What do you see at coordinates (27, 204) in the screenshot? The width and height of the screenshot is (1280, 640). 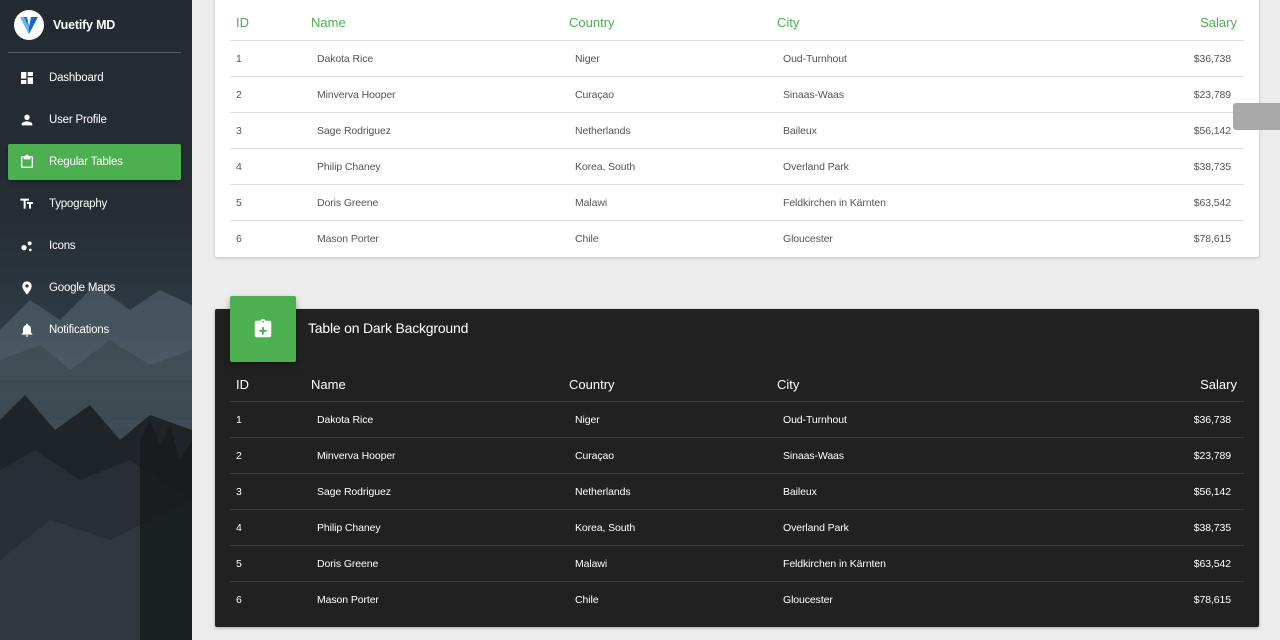 I see `typography-icon` at bounding box center [27, 204].